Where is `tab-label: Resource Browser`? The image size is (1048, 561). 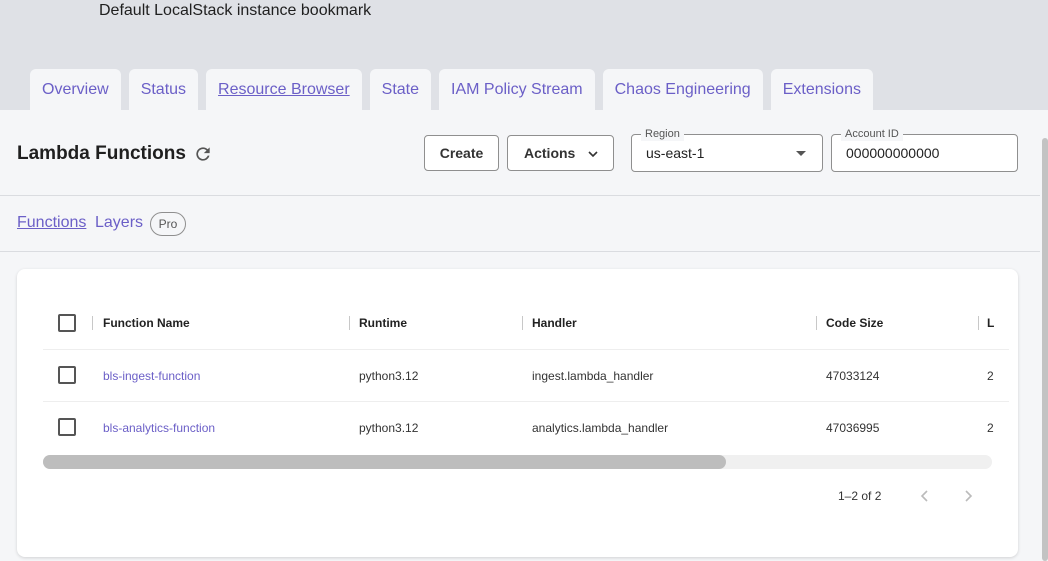
tab-label: Resource Browser is located at coordinates (284, 89).